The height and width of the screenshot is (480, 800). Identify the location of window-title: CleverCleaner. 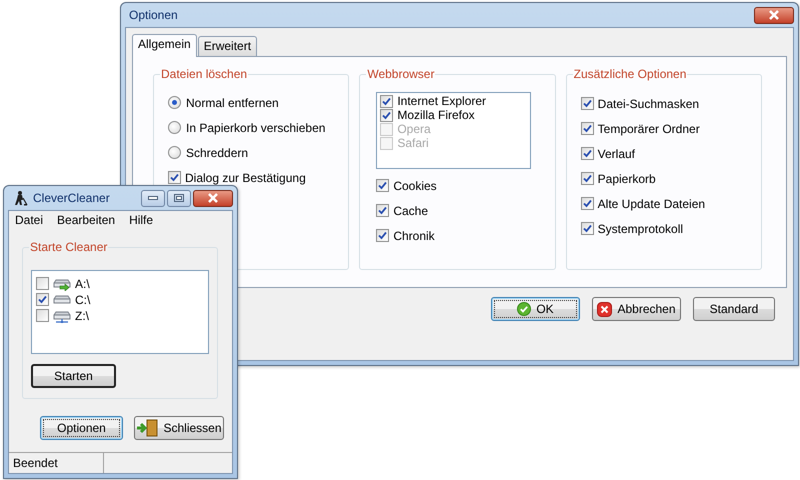
(72, 198).